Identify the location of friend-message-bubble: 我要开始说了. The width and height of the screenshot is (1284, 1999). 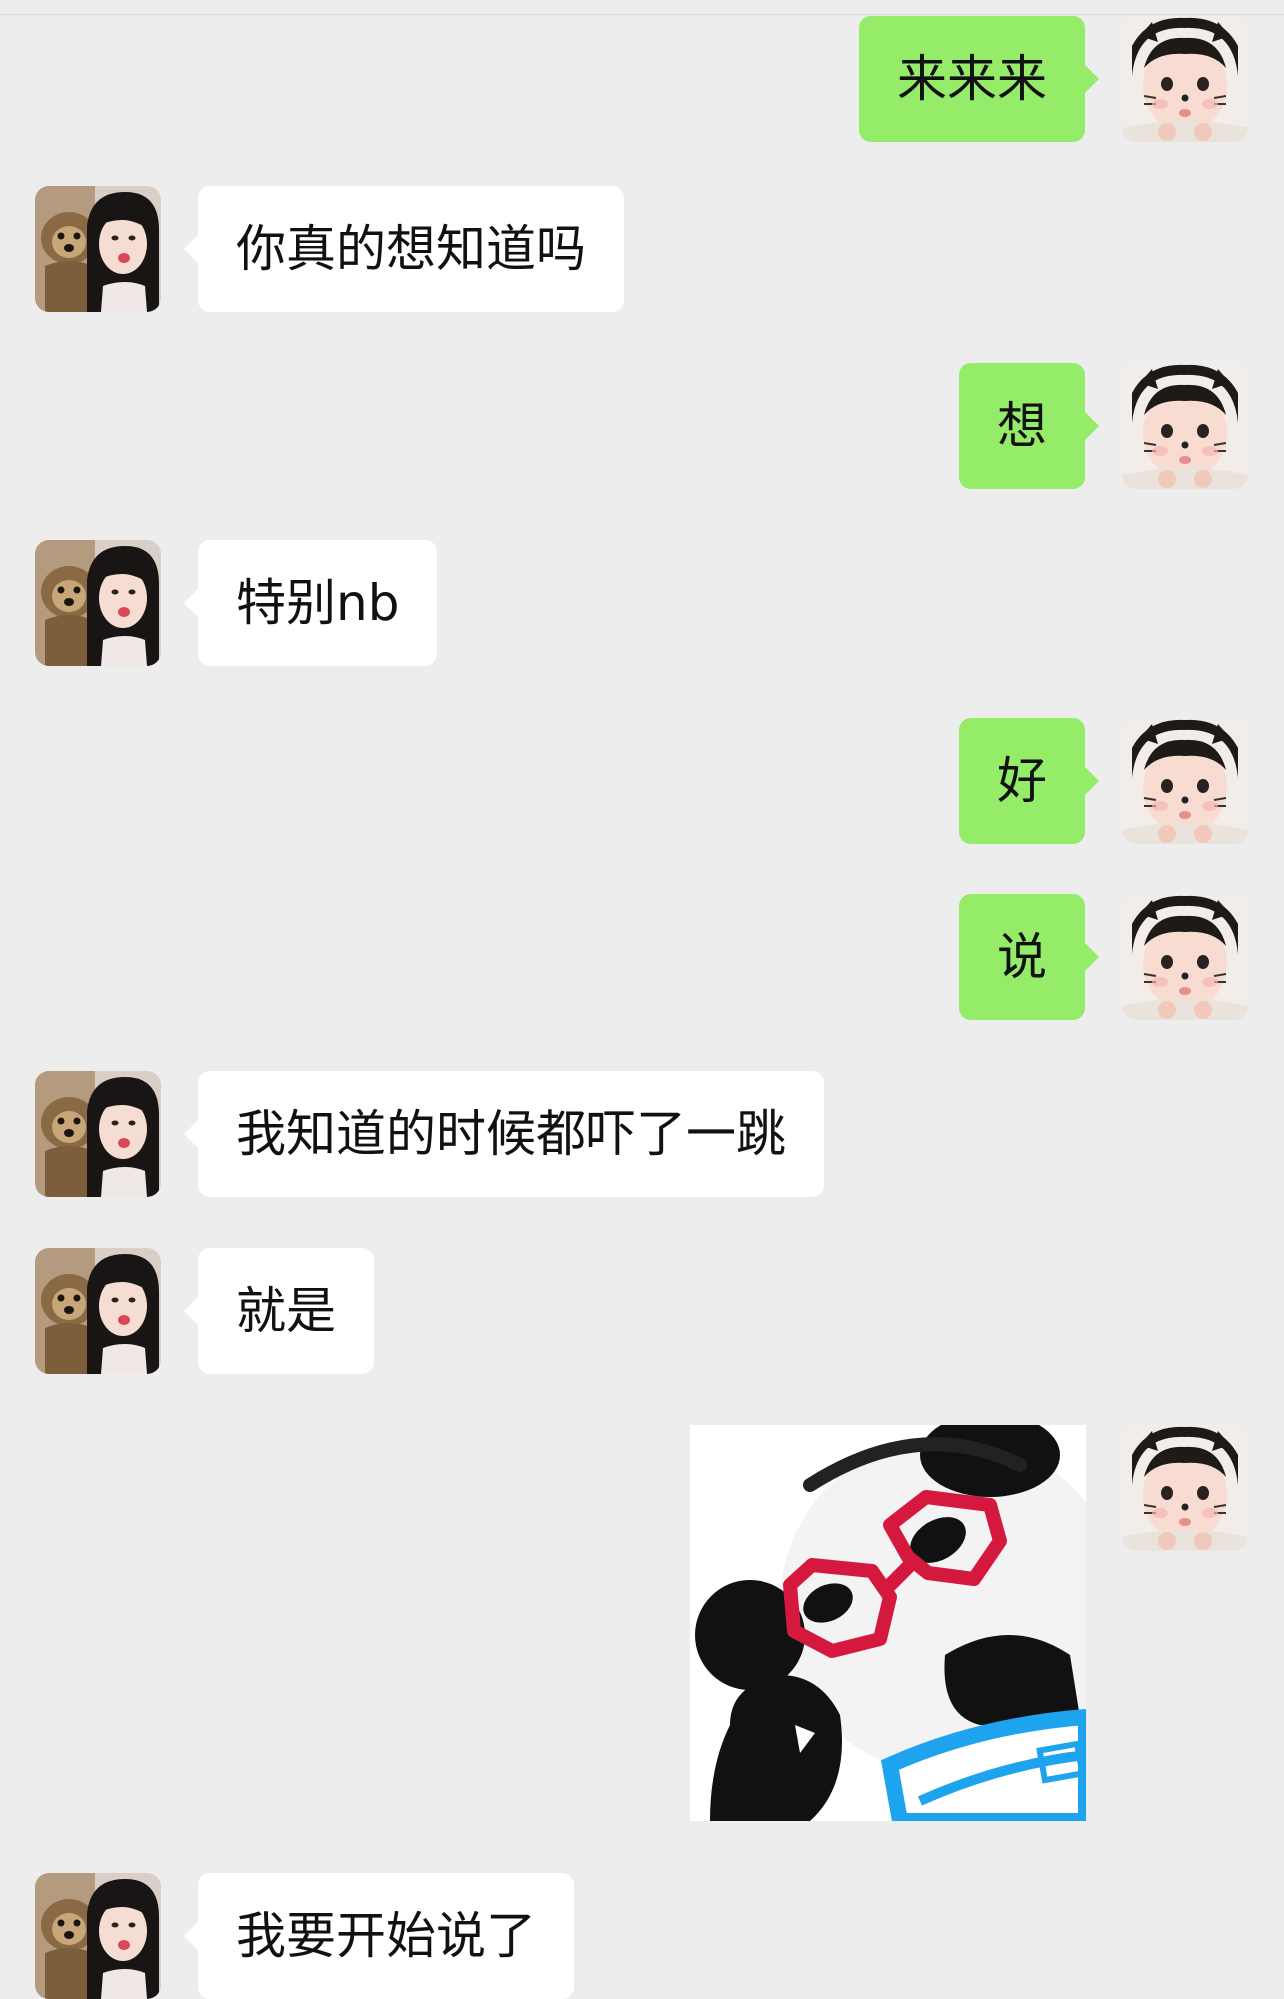
(379, 1936).